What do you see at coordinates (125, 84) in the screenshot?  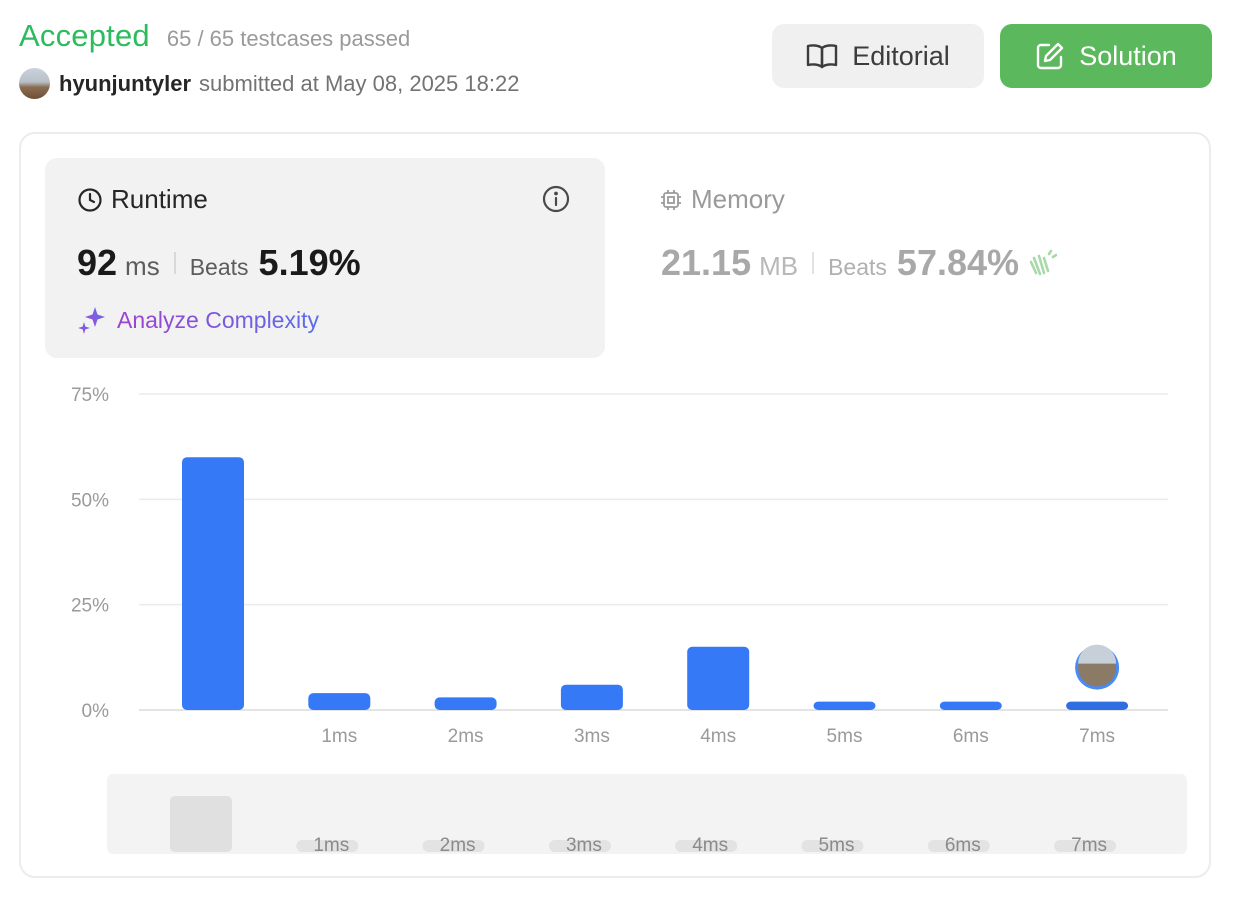 I see `username-link: hyunjuntyler` at bounding box center [125, 84].